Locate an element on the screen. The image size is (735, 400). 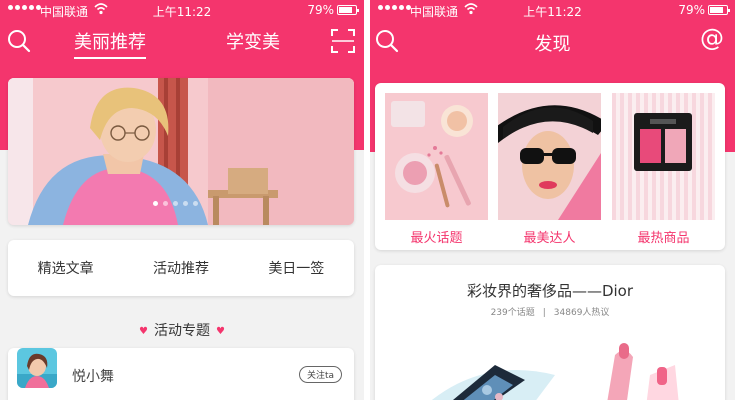
topic-count: 239个话题 is located at coordinates (512, 313).